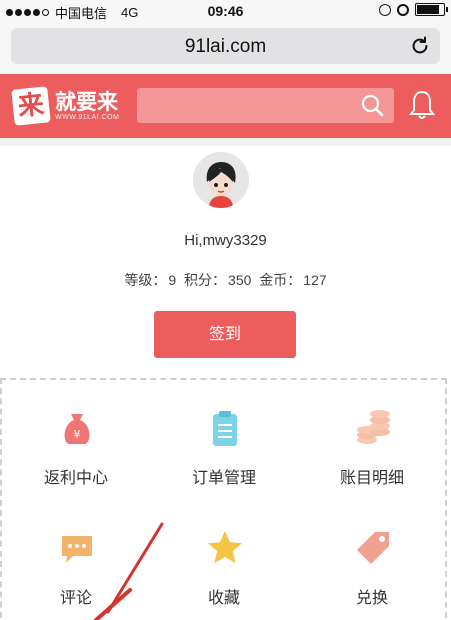 Image resolution: width=451 pixels, height=620 pixels. I want to click on address-bar: 91lai.com, so click(225, 46).